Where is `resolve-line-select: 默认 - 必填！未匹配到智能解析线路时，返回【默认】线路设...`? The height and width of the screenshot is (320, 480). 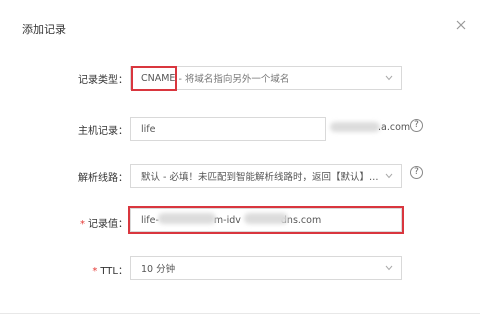
resolve-line-select: 默认 - 必填！未匹配到智能解析线路时，返回【默认】线路设... is located at coordinates (266, 176).